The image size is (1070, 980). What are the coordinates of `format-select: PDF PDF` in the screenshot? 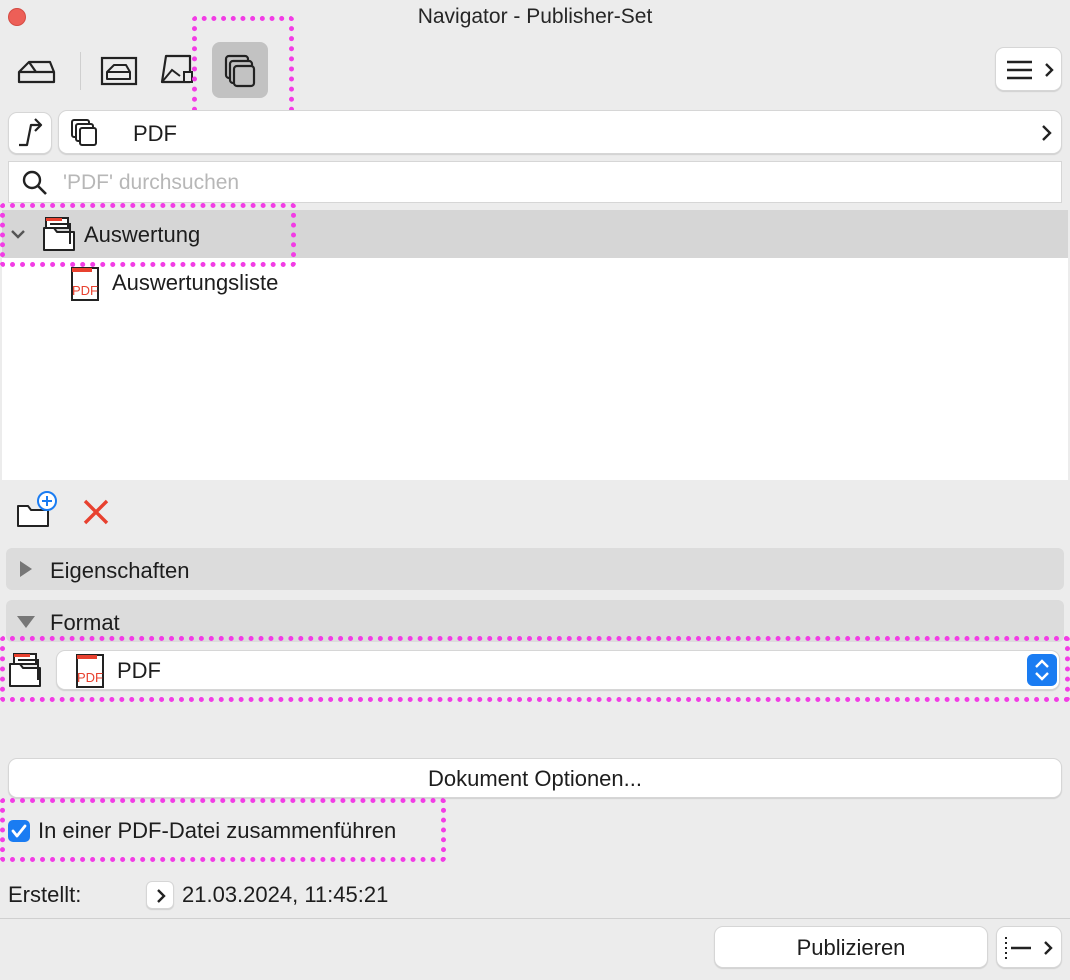 It's located at (558, 670).